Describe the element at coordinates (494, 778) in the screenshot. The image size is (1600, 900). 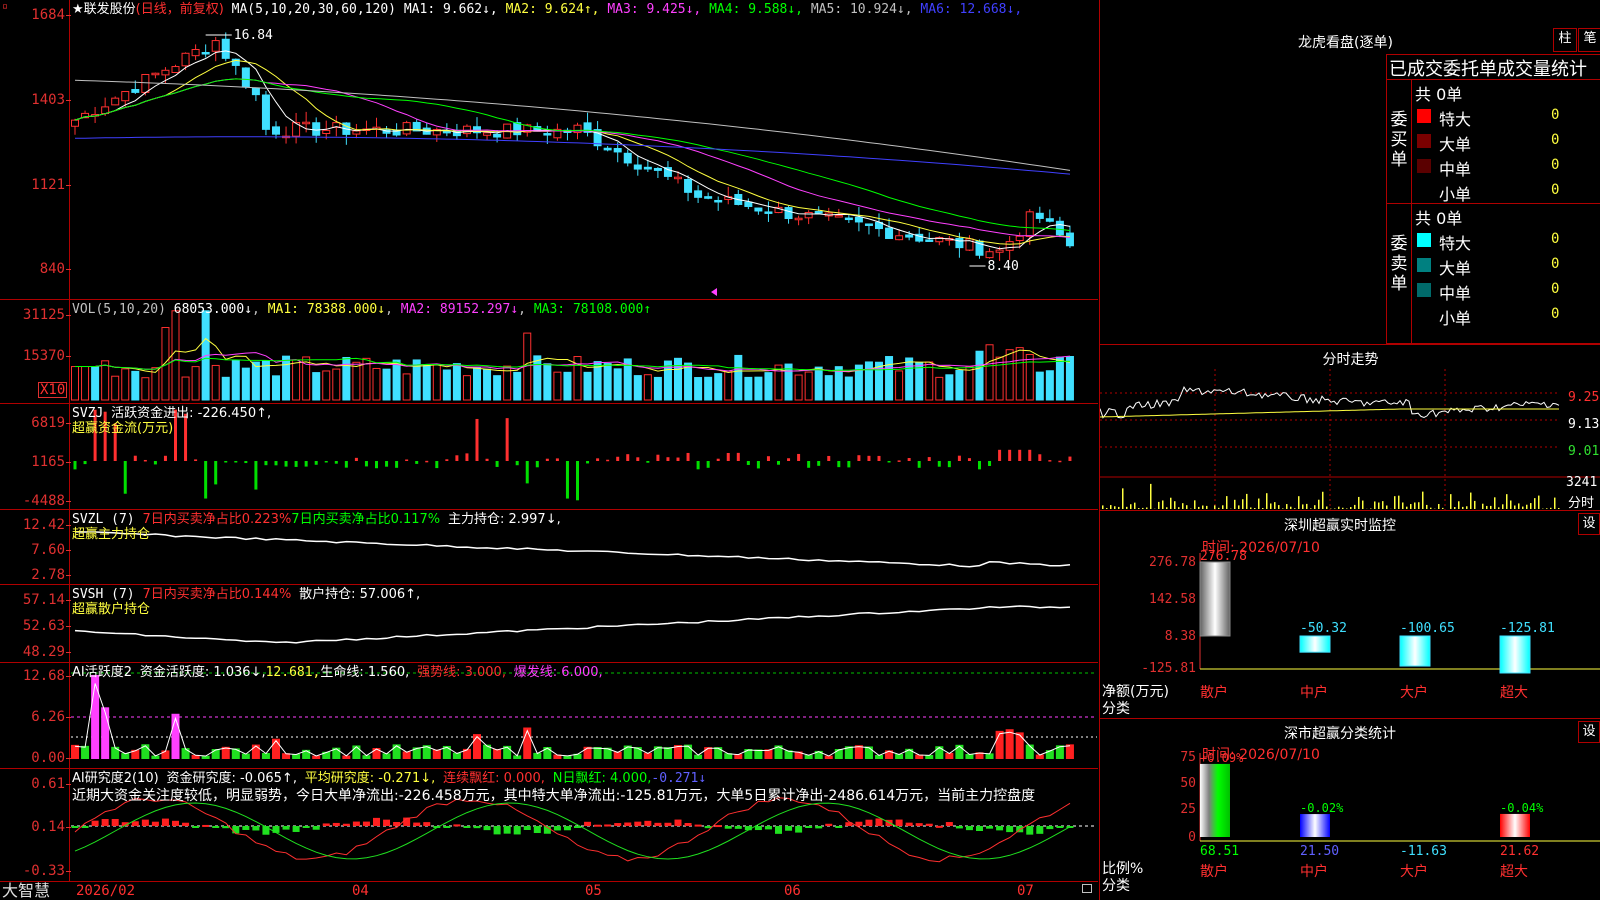
I see `ai2-c: 连续飘红: 0.000,` at that location.